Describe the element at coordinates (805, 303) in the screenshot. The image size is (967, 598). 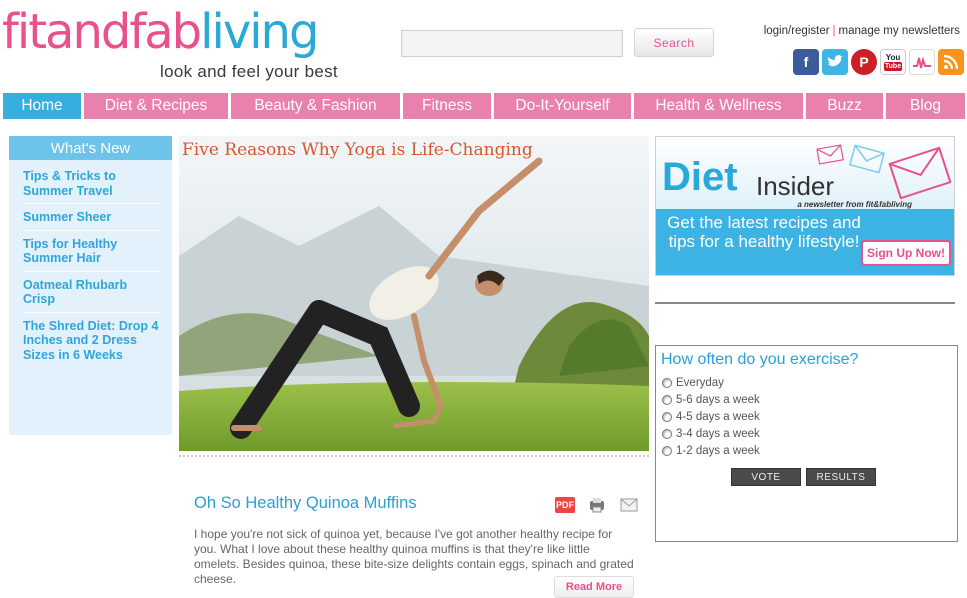
I see `right-divider` at that location.